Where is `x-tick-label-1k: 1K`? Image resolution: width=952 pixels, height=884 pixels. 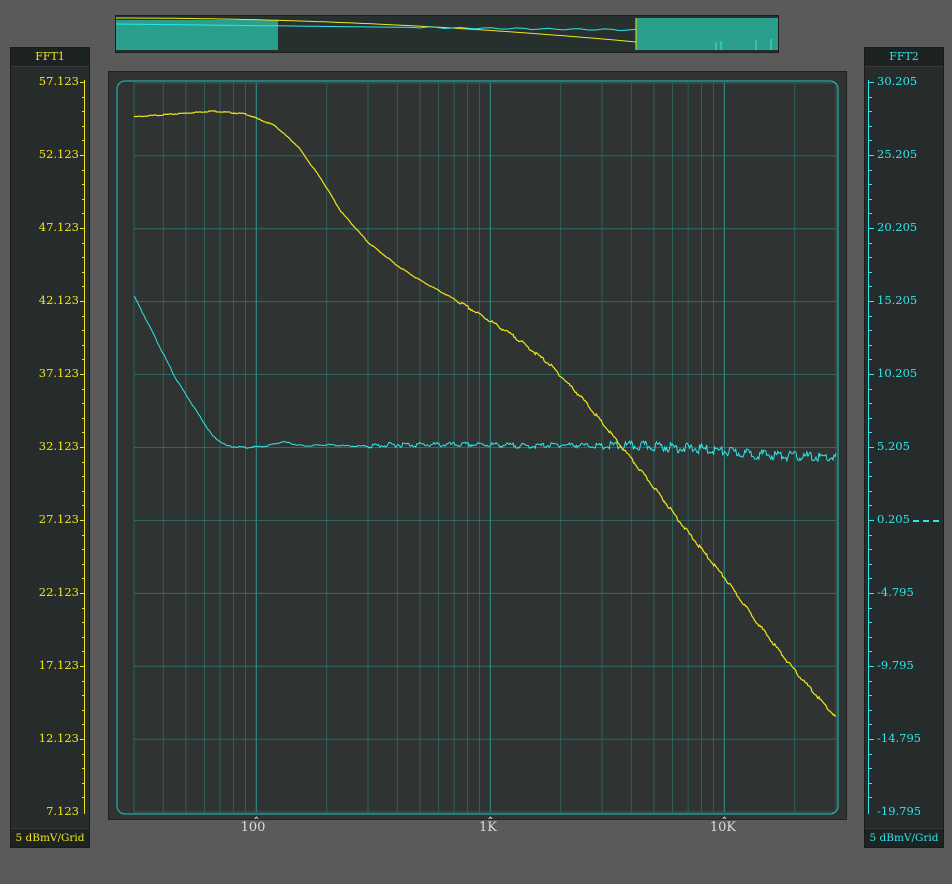
x-tick-label-1k: 1K is located at coordinates (488, 827).